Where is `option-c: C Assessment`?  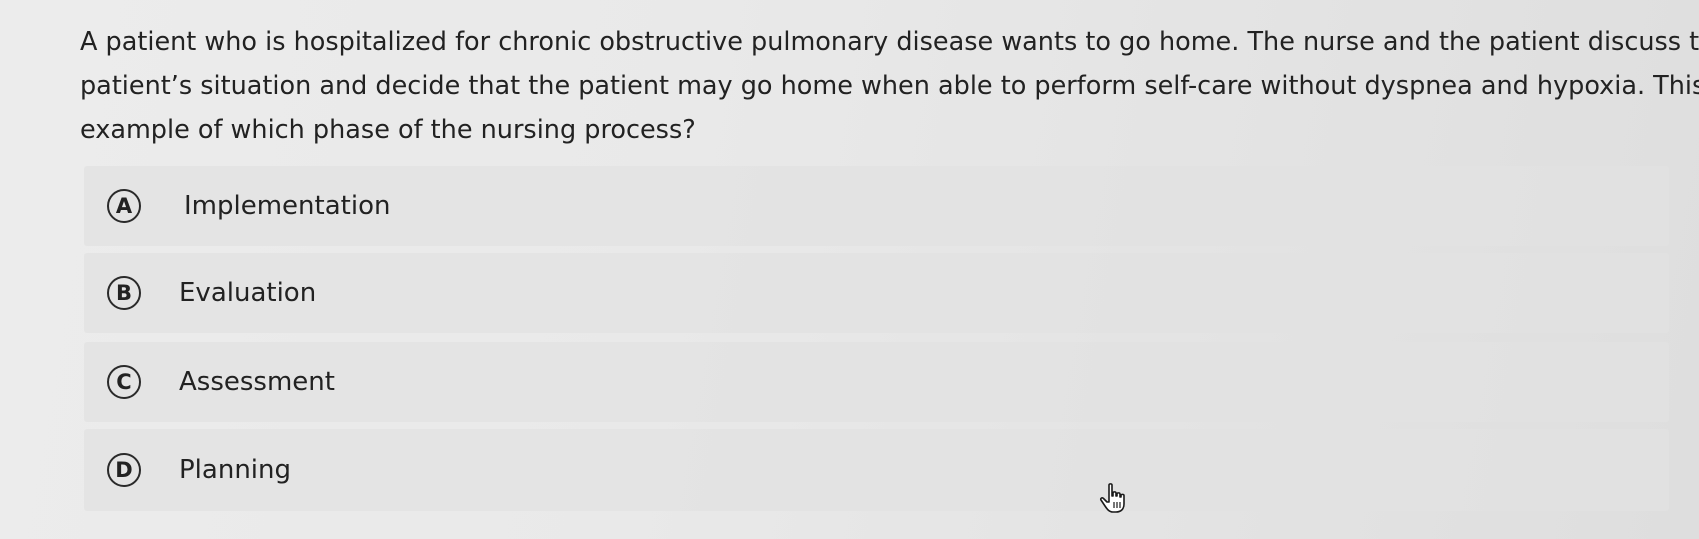 option-c: C Assessment is located at coordinates (876, 382).